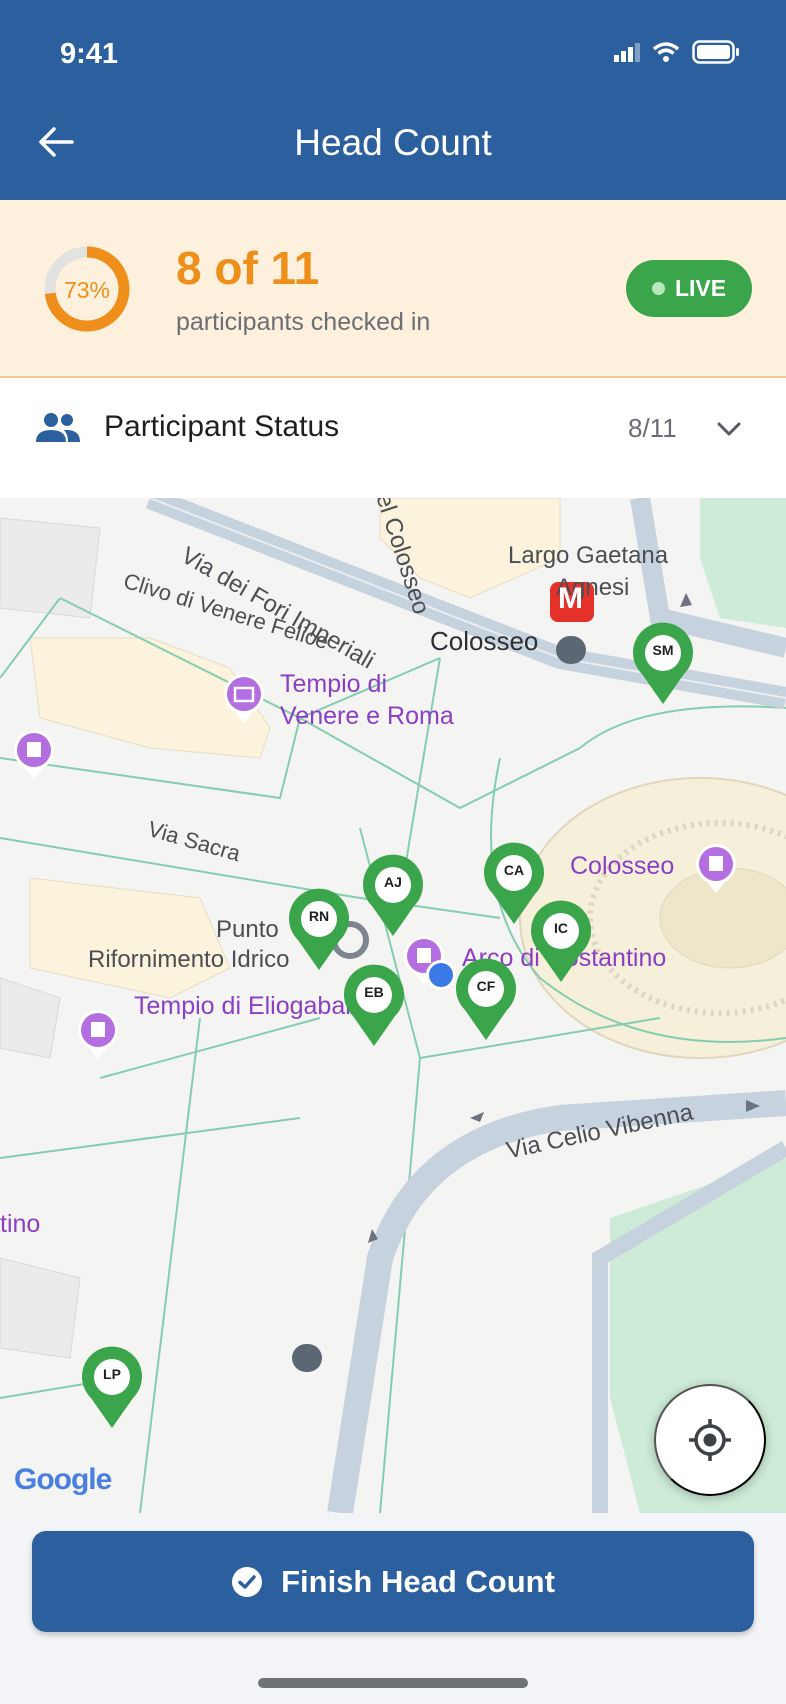  I want to click on map-label-tempio-eliogabalo: Tempio di Eliogabalo, so click(249, 1006).